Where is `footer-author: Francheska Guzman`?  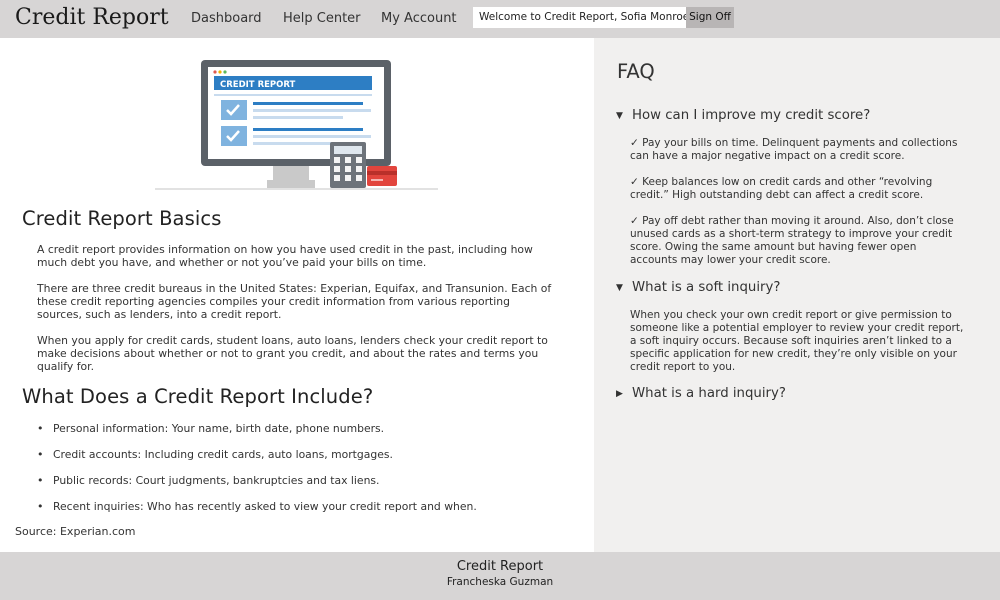
footer-author: Francheska Guzman is located at coordinates (500, 582).